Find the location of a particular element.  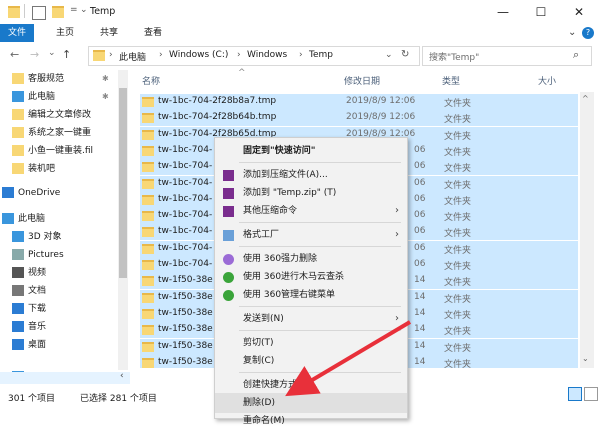

annotation-arrow is located at coordinates (348, 358).